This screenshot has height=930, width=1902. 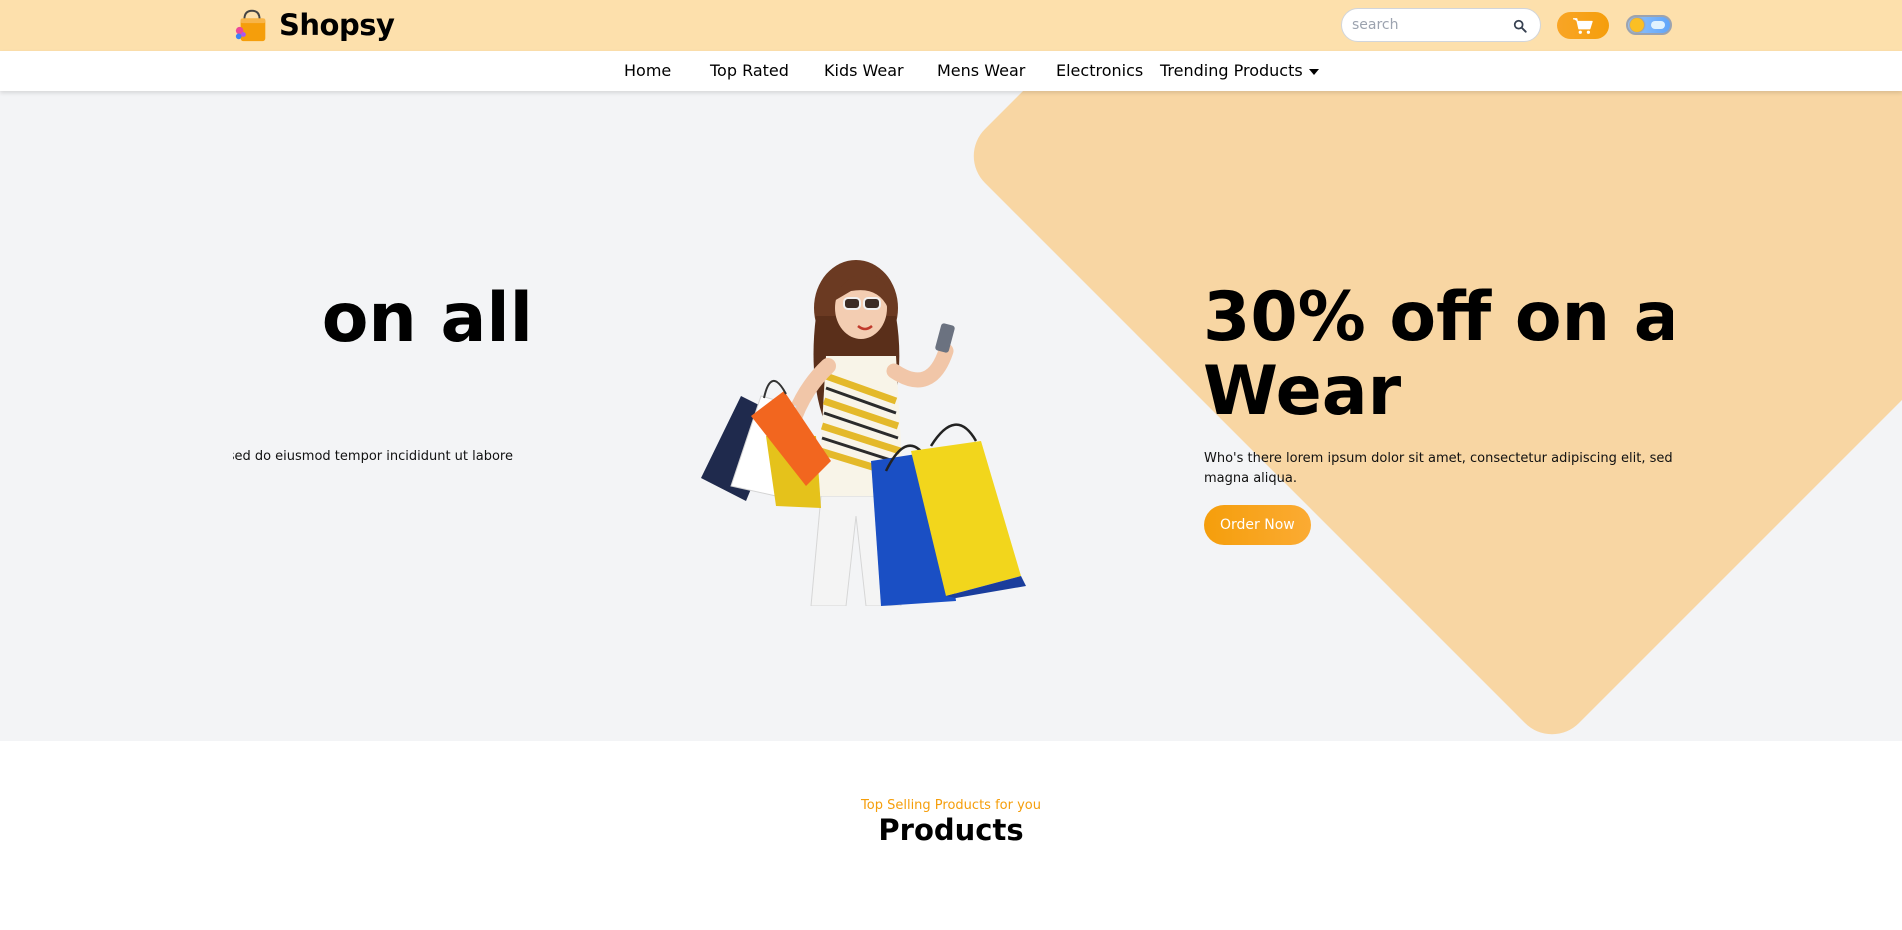 What do you see at coordinates (1231, 70) in the screenshot?
I see `nav-item-trending-label: Trending Products` at bounding box center [1231, 70].